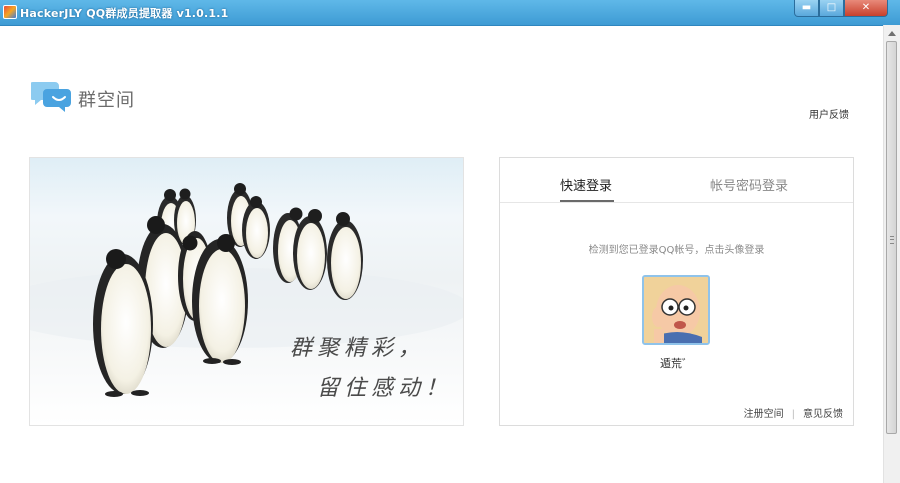 This screenshot has height=483, width=900. Describe the element at coordinates (676, 180) in the screenshot. I see `login-tabs: 快速登录 帐号密码登录` at that location.